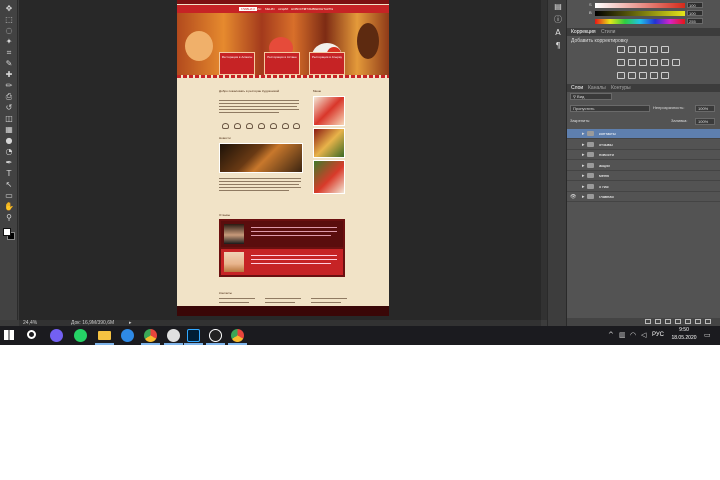  I want to click on whatsapp-icon, so click(80, 335).